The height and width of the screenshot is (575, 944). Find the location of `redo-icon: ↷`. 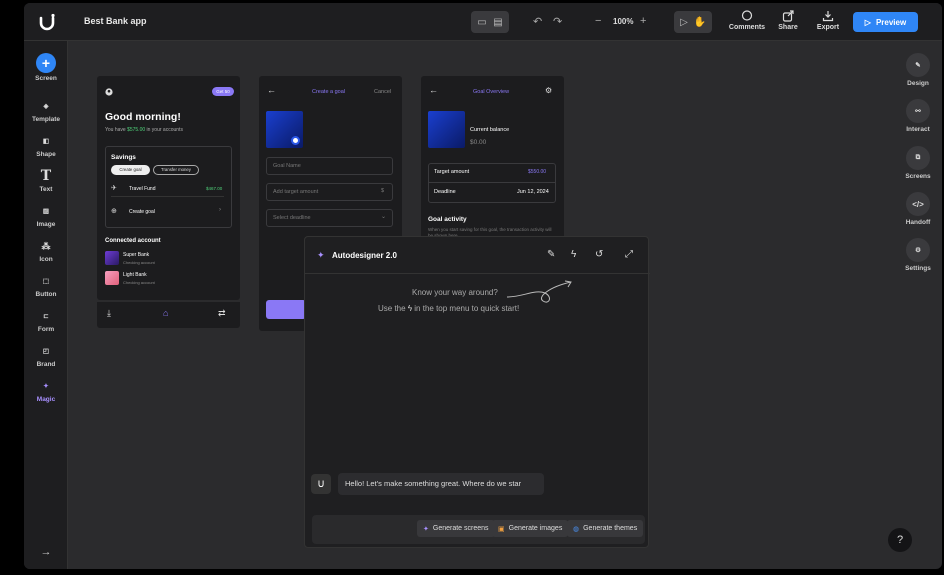

redo-icon: ↷ is located at coordinates (557, 21).